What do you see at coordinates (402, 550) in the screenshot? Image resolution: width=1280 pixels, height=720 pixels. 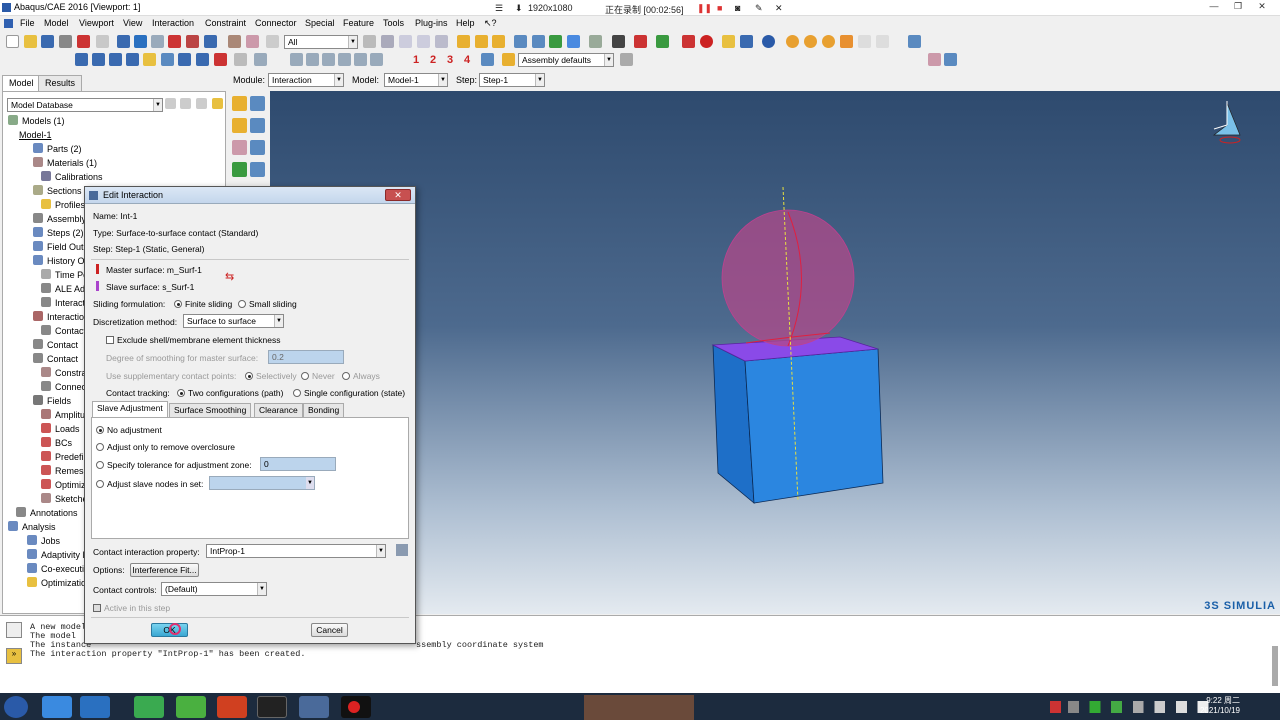 I see `create-property-icon` at bounding box center [402, 550].